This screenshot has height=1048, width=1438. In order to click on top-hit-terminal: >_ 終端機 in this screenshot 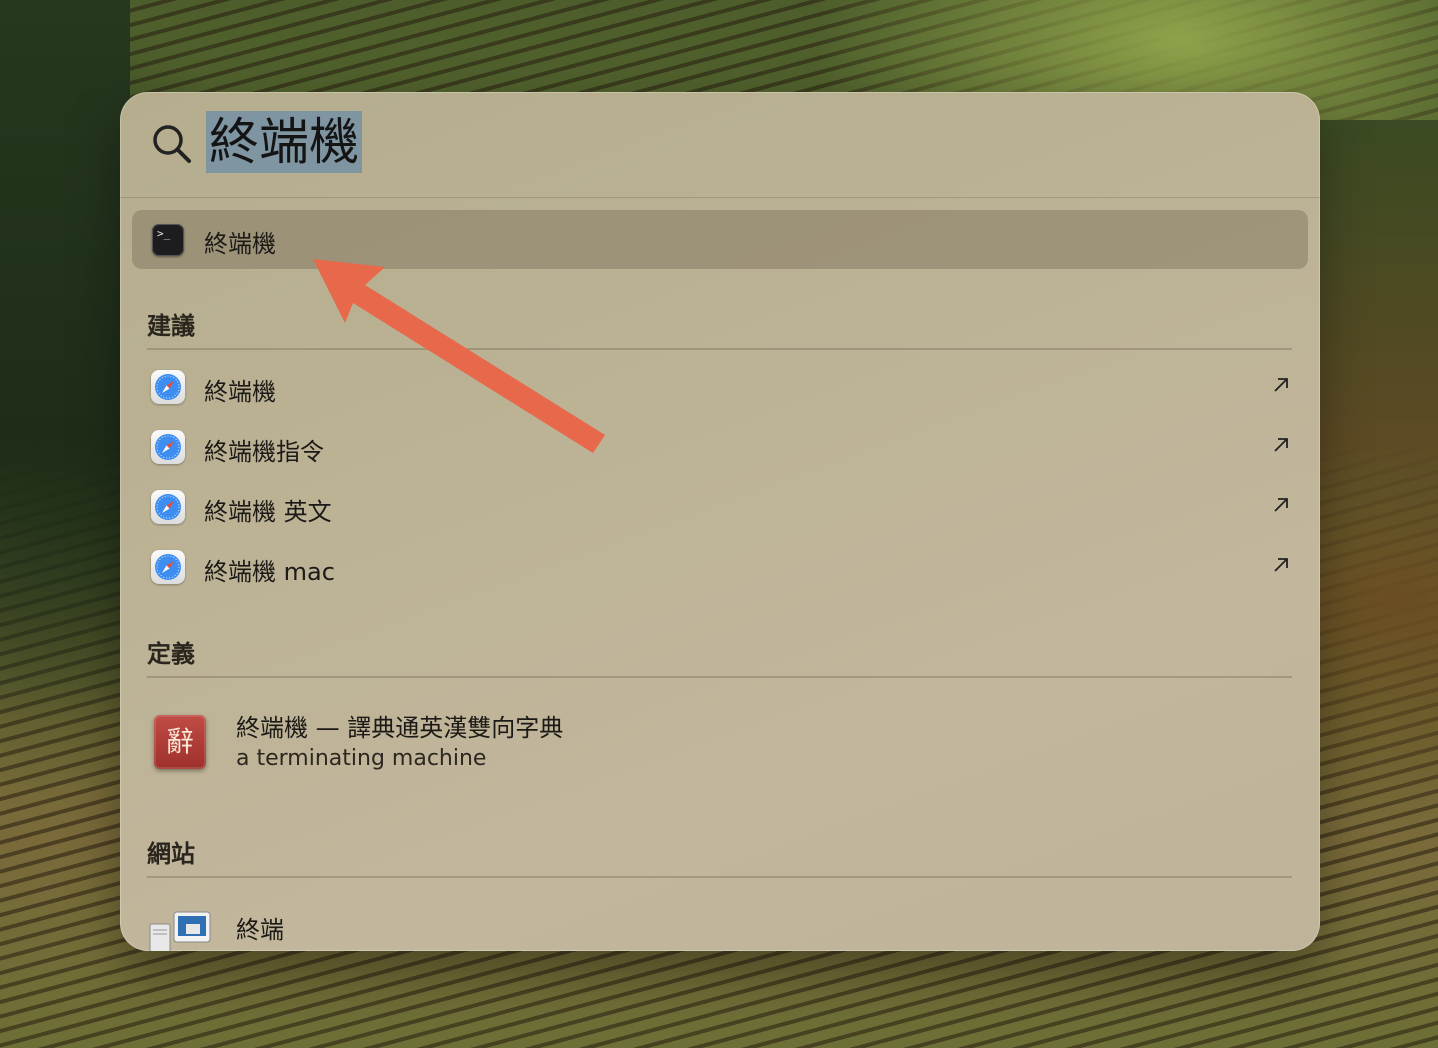, I will do `click(720, 239)`.